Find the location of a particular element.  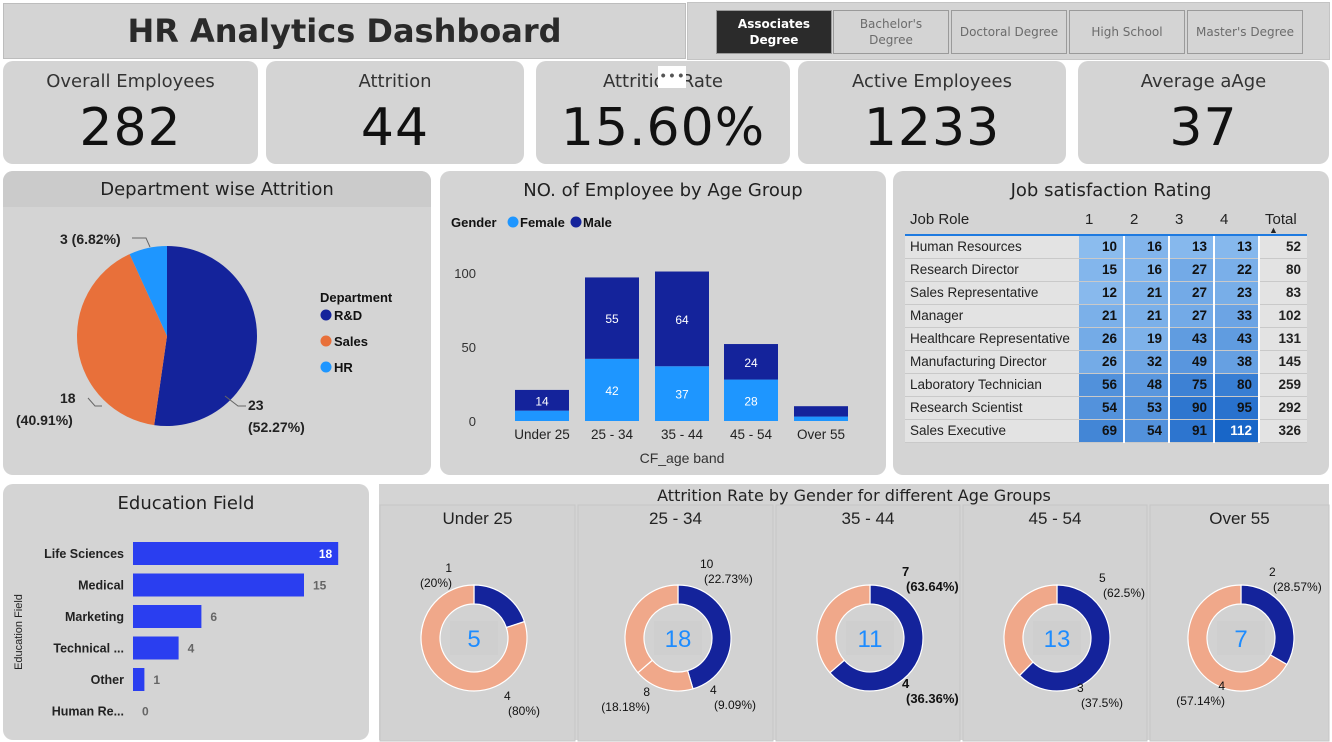

donut-label-pct: (80%) is located at coordinates (524, 711).